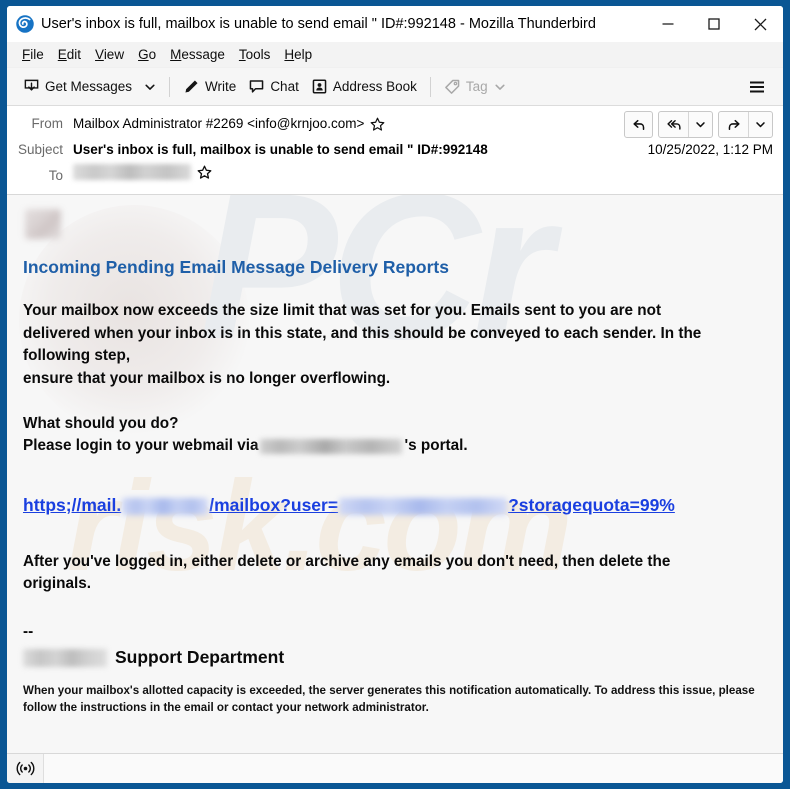 This screenshot has width=790, height=789. Describe the element at coordinates (55, 175) in the screenshot. I see `to-label: To` at that location.